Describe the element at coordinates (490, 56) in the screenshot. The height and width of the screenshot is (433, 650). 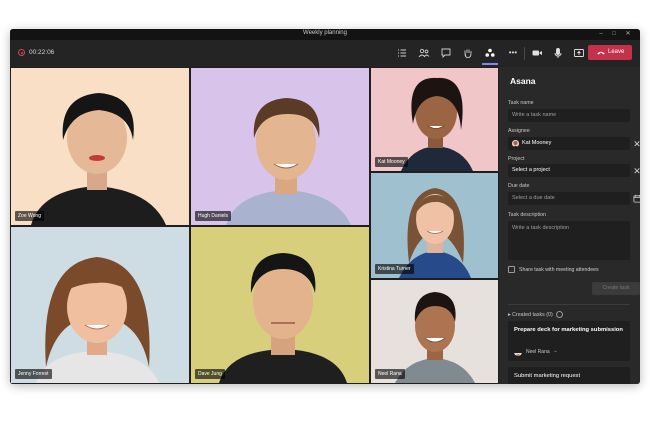
I see `apps-icon` at that location.